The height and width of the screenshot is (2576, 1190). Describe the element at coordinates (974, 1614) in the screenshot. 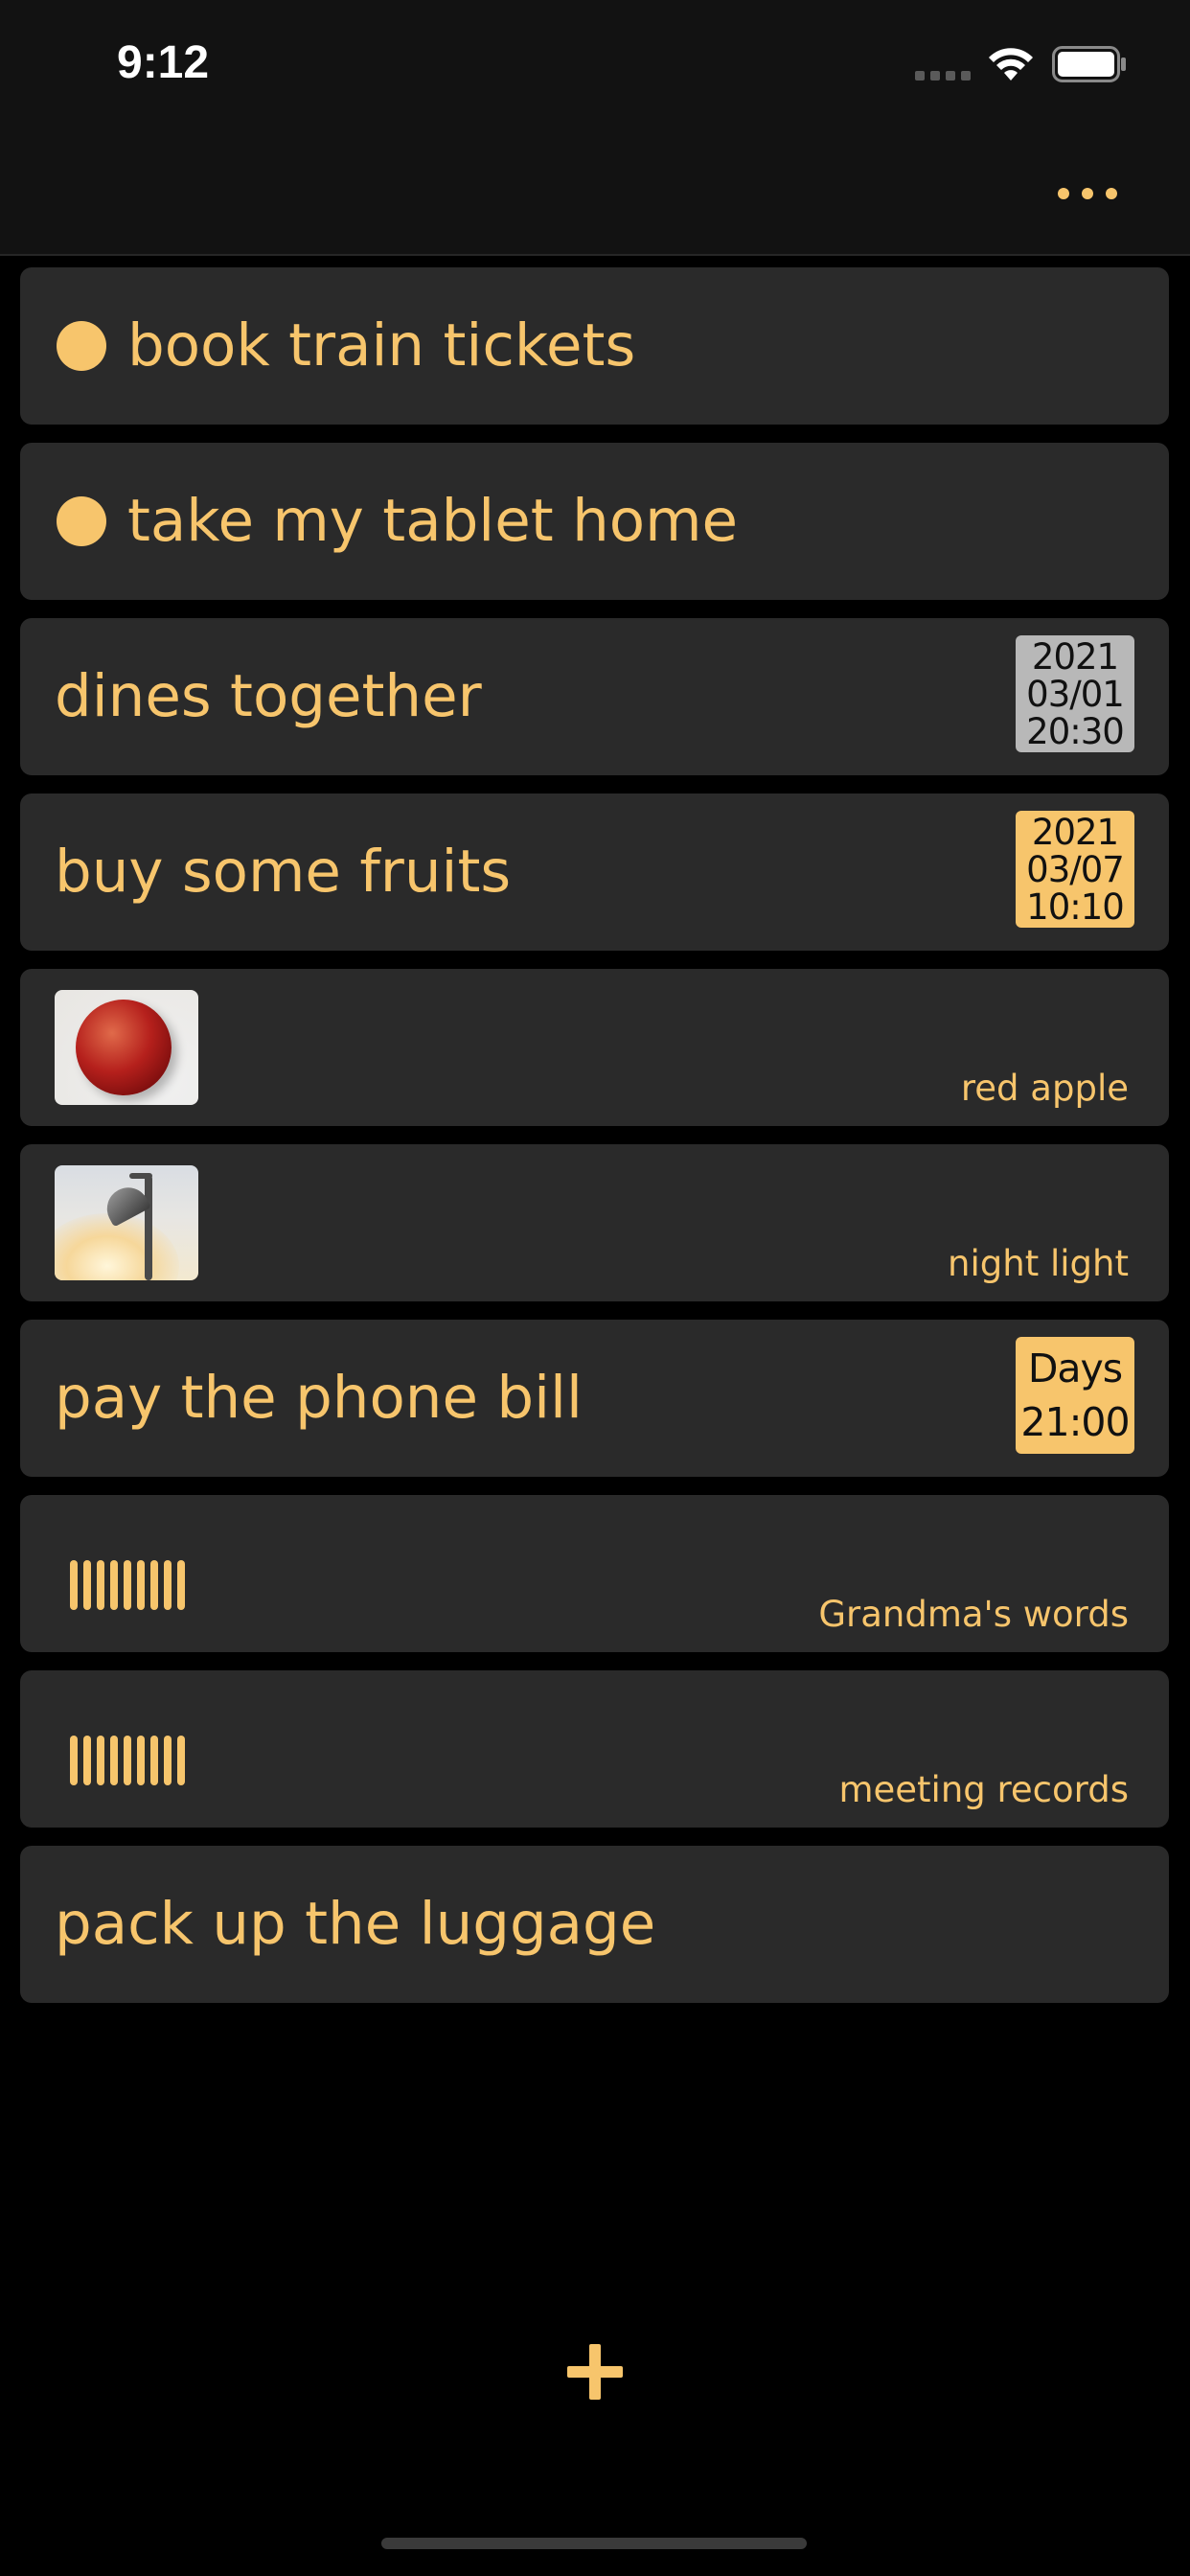

I see `item-caption: Grandma's words` at that location.